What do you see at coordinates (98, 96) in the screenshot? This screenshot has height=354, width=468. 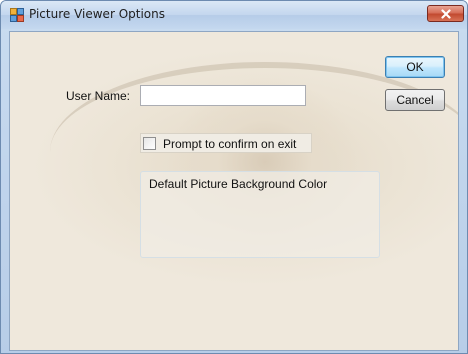 I see `user-name-label: User Name:` at bounding box center [98, 96].